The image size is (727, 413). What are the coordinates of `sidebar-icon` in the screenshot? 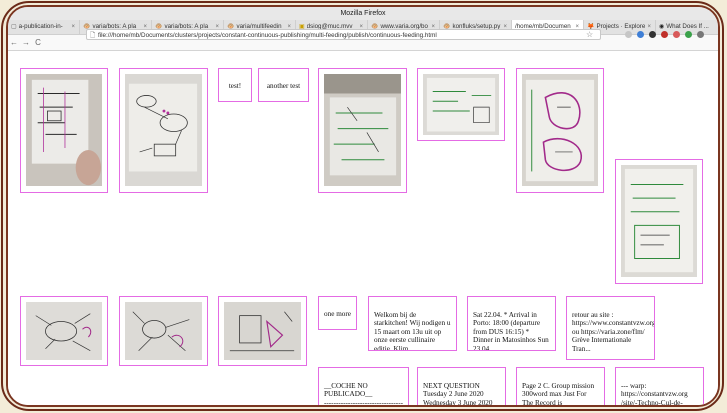 It's located at (688, 34).